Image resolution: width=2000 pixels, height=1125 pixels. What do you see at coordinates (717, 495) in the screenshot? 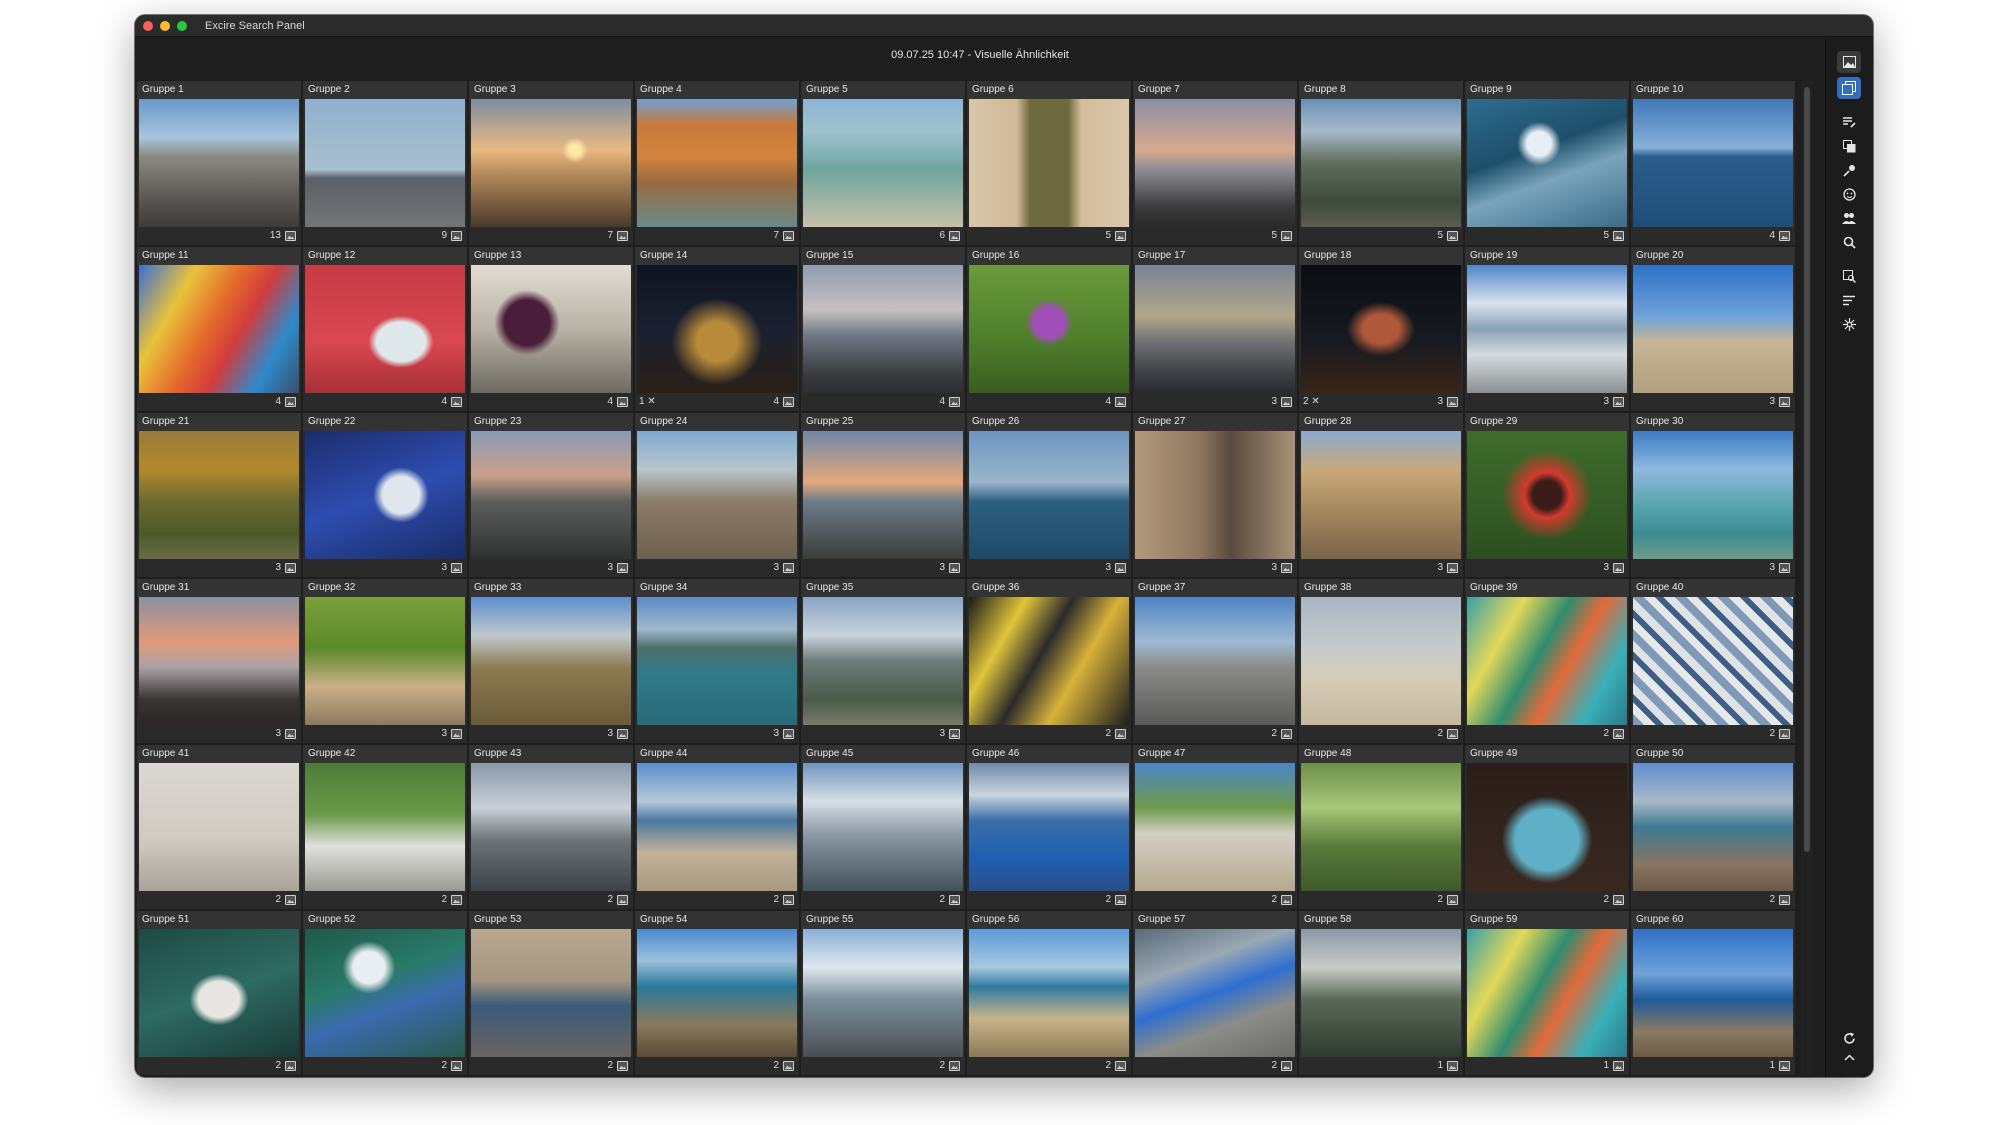
I see `group-tile: Gruppe 24 3` at bounding box center [717, 495].